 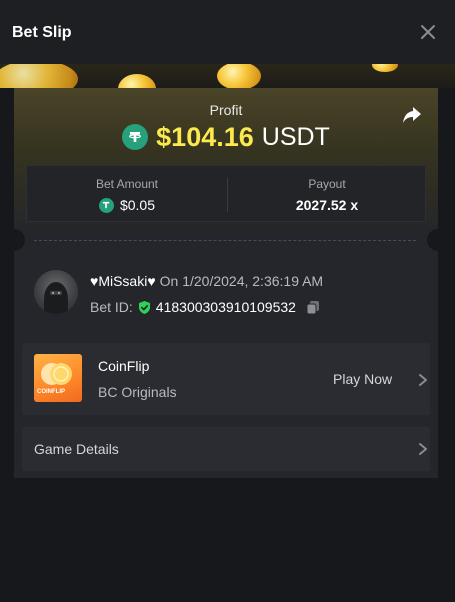 I want to click on username: ♥MiSsaki♥, so click(x=123, y=281).